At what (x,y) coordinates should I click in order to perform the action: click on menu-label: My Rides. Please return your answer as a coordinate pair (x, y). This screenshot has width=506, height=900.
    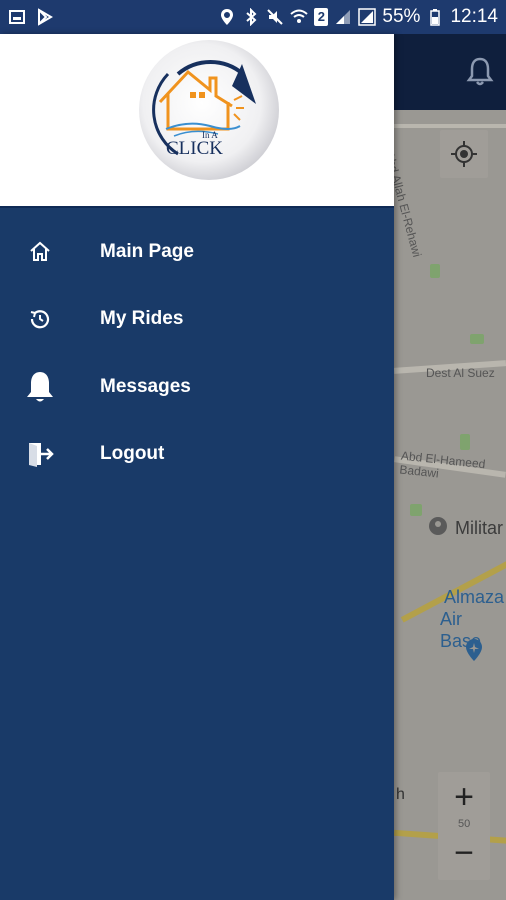
    Looking at the image, I should click on (142, 319).